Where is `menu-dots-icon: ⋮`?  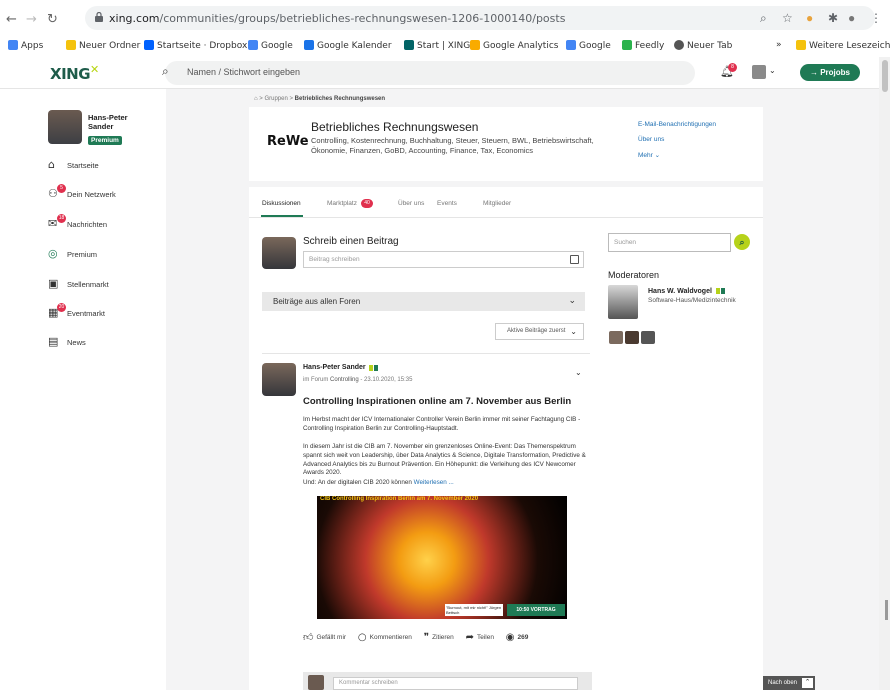 menu-dots-icon: ⋮ is located at coordinates (876, 18).